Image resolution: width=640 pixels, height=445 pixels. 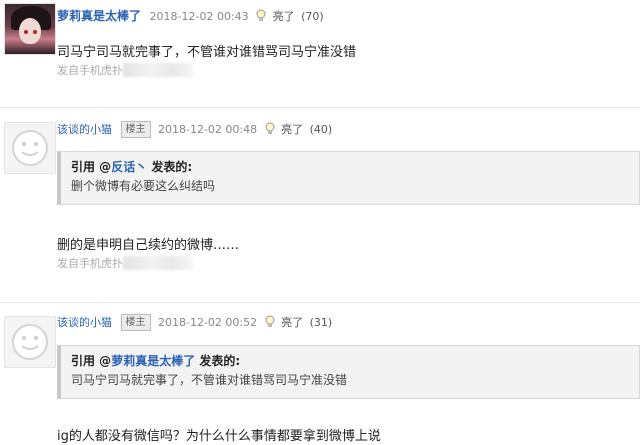 What do you see at coordinates (350, 167) in the screenshot?
I see `quote-header: 引用 @反话丶 发表的:` at bounding box center [350, 167].